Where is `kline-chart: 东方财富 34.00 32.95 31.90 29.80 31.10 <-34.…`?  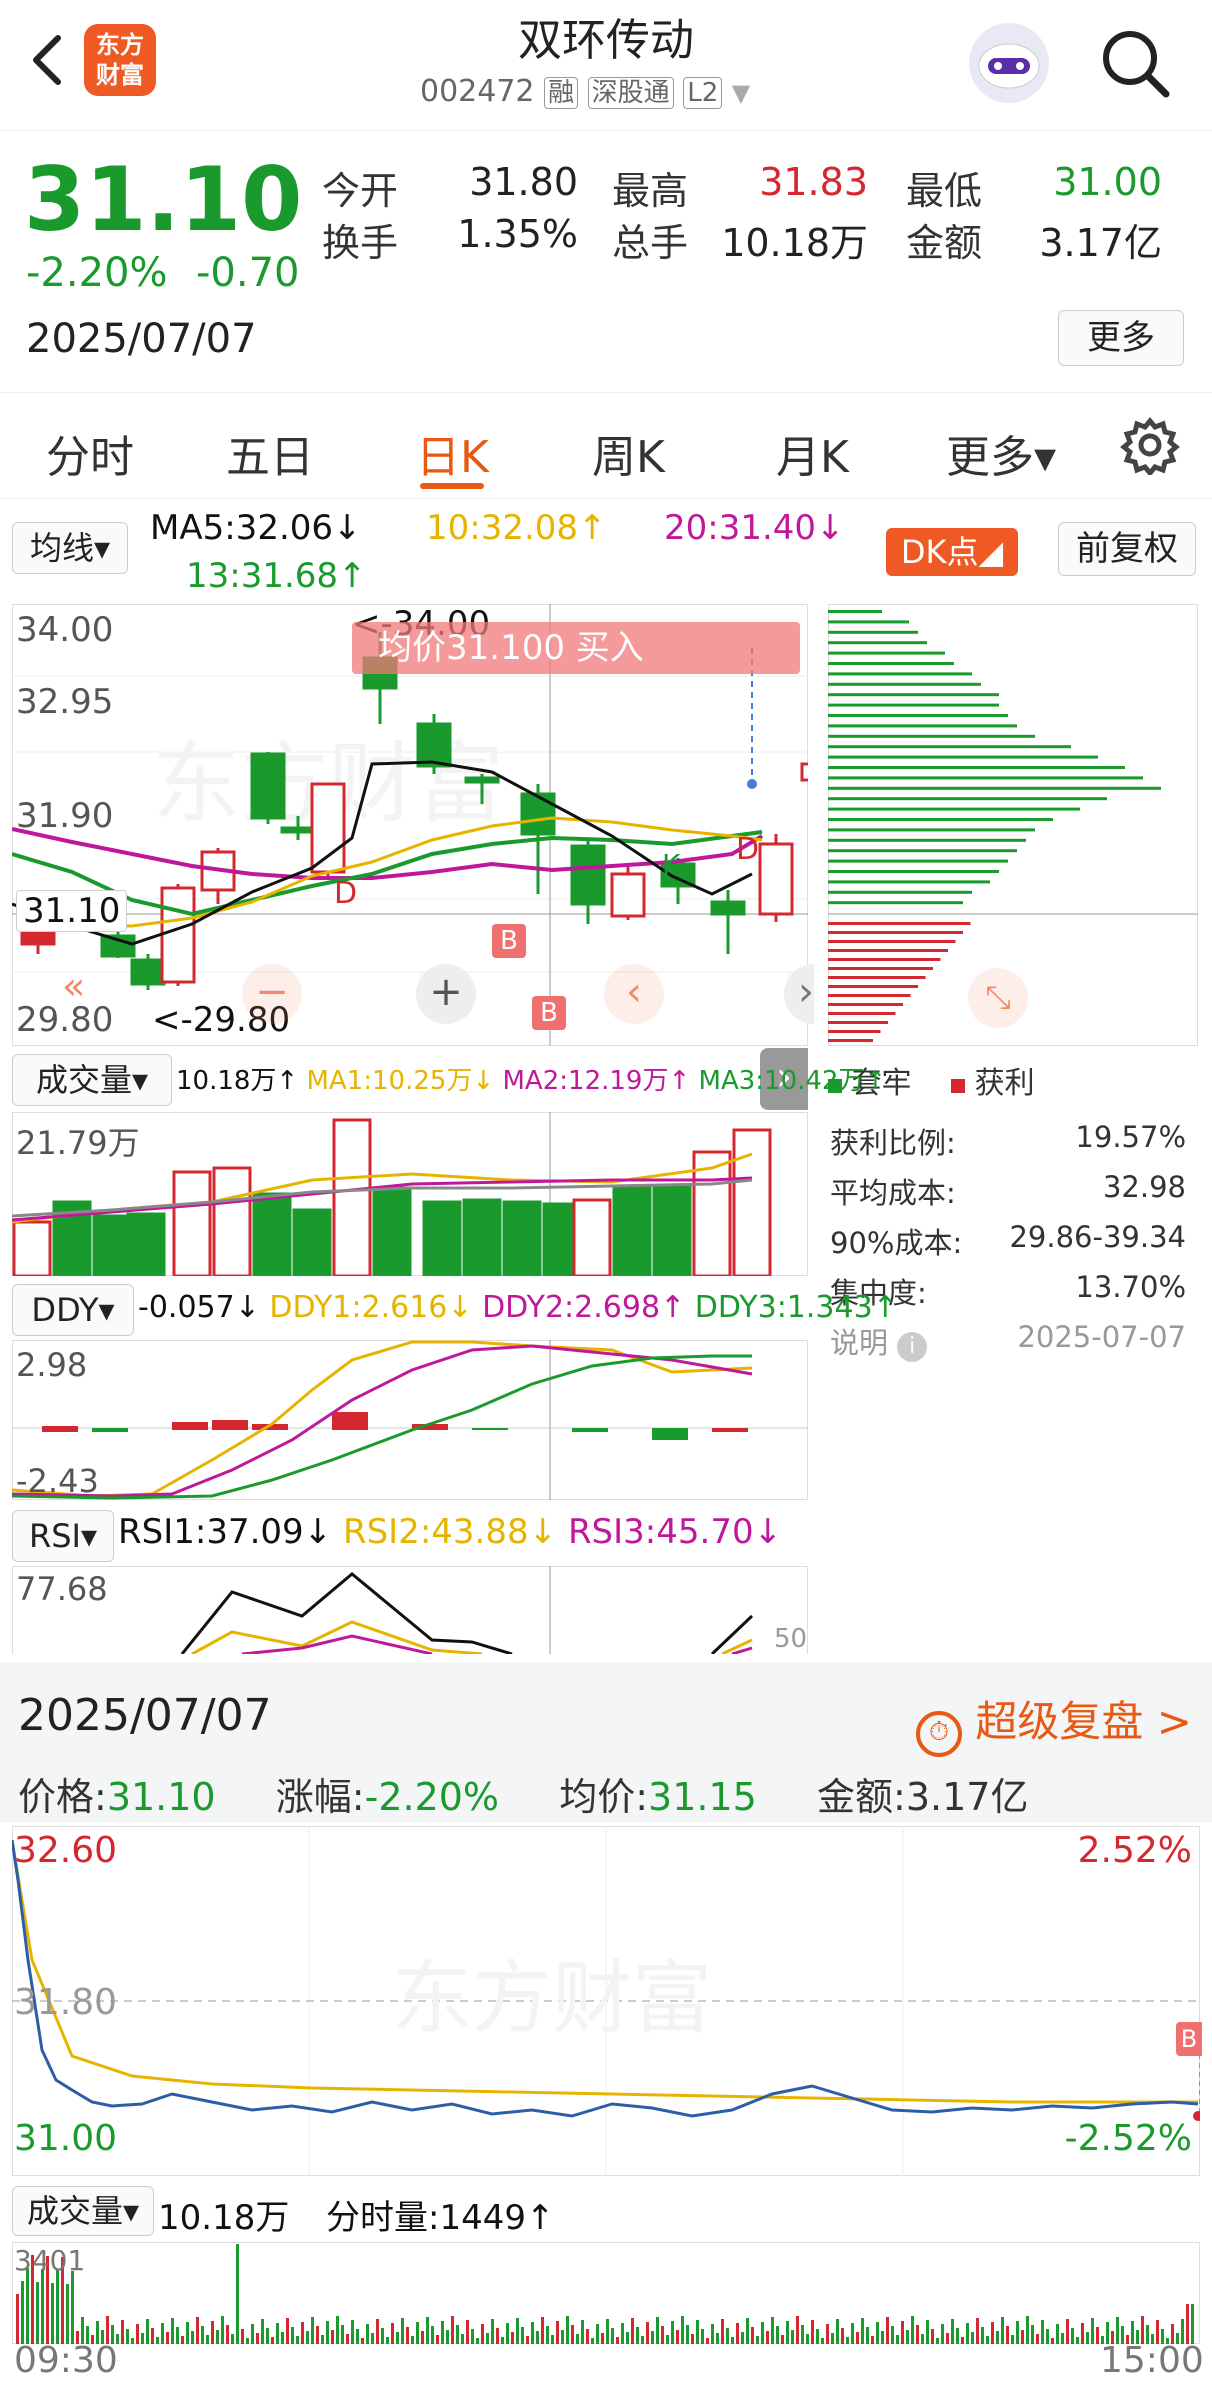
kline-chart: 东方财富 34.00 32.95 31.90 29.80 31.10 <-34.… is located at coordinates (413, 825).